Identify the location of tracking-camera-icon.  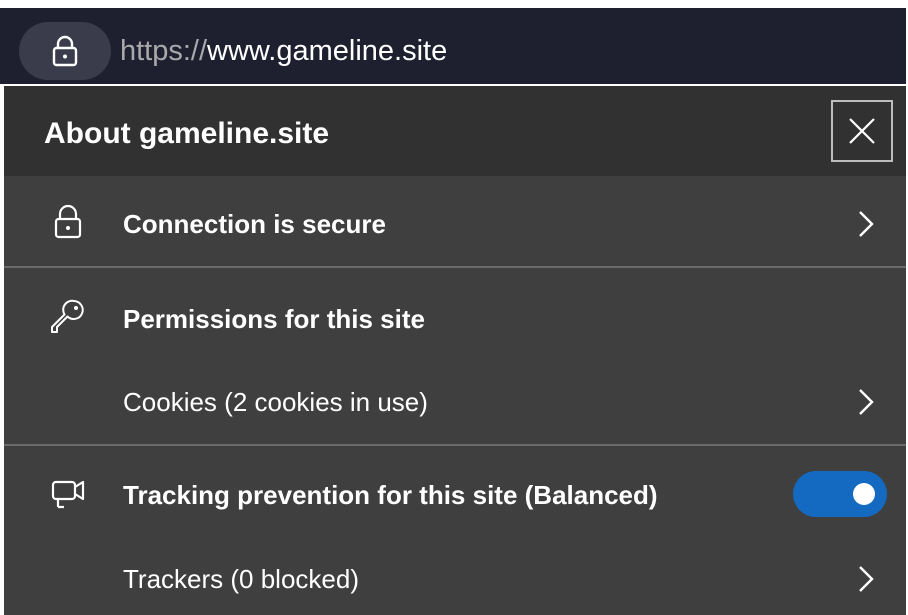
(68, 494).